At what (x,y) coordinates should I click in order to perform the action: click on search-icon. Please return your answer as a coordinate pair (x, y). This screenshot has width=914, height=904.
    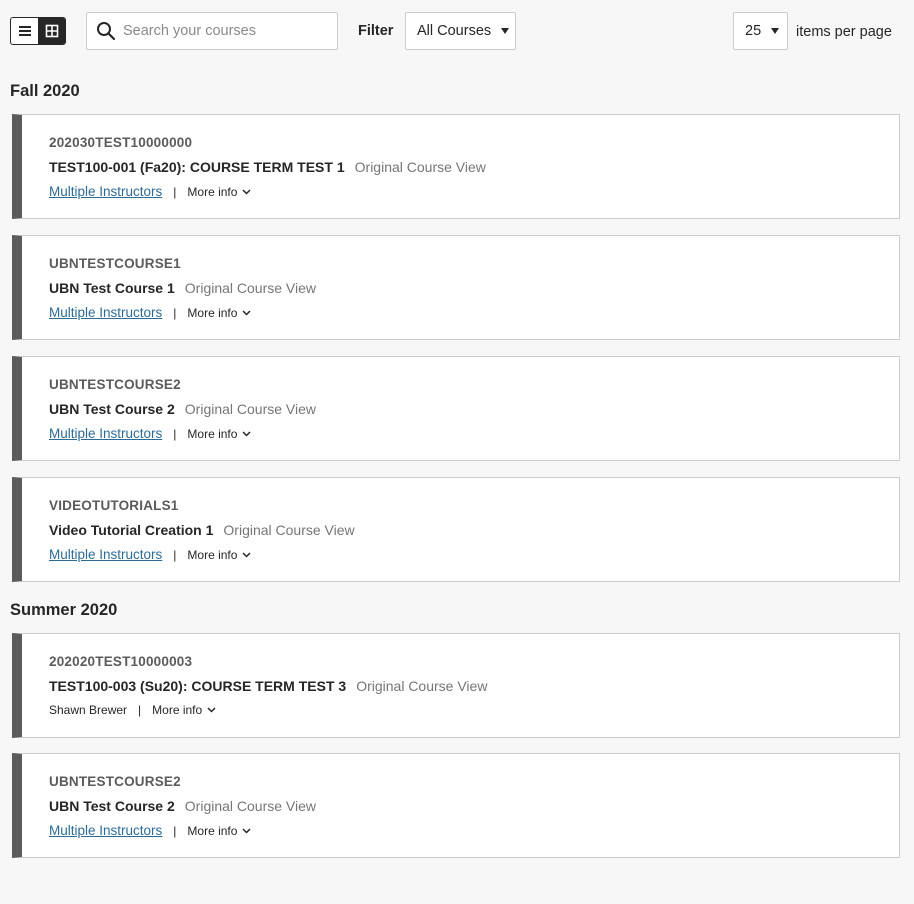
    Looking at the image, I should click on (106, 31).